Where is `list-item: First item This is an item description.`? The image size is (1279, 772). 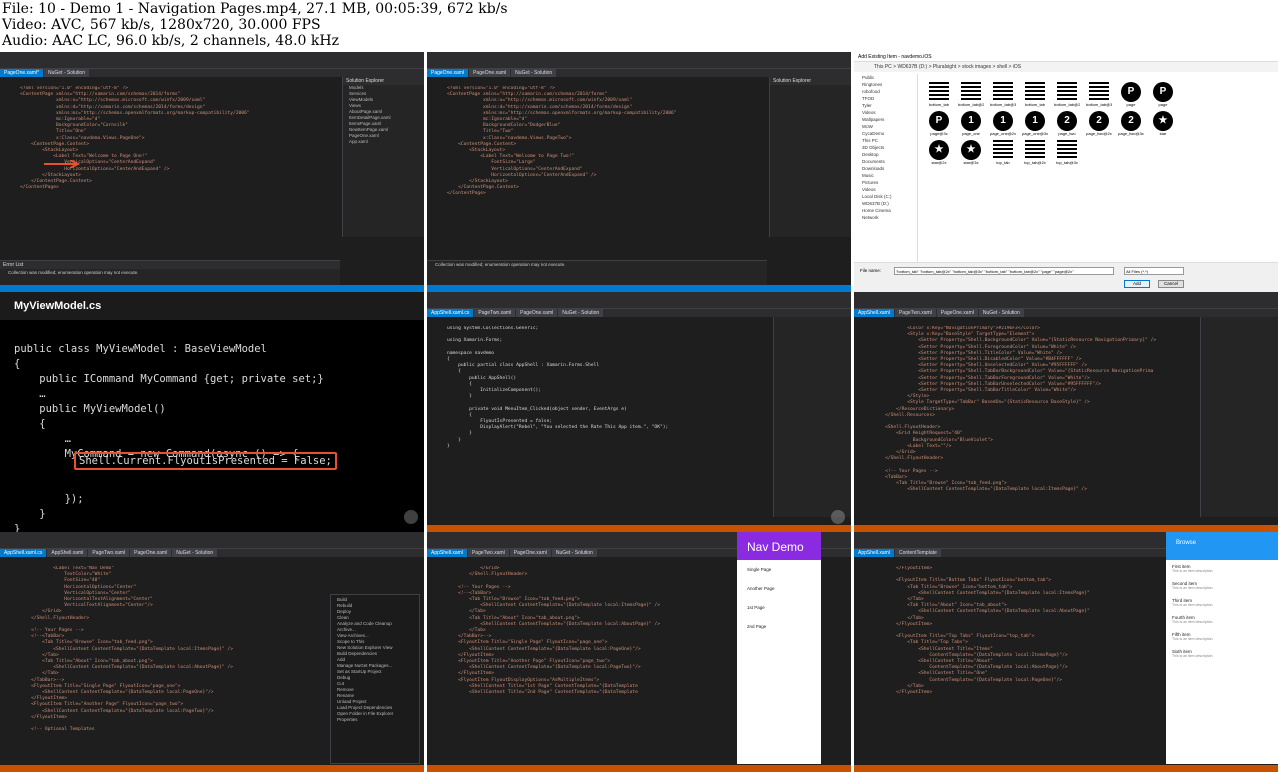 list-item: First item This is an item description. is located at coordinates (1222, 568).